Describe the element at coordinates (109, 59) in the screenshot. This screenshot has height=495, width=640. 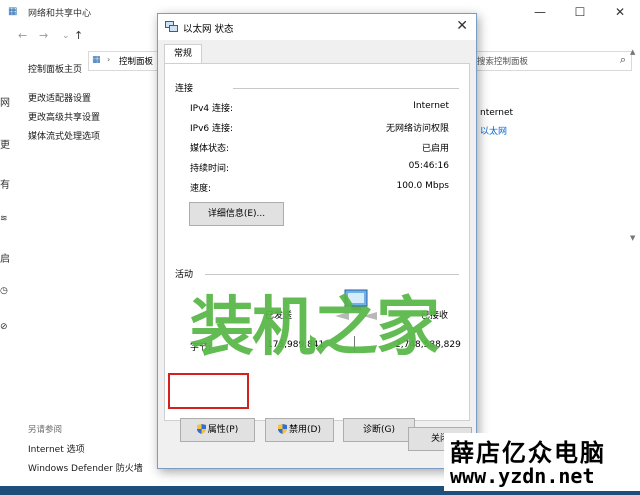
I see `breadcrumb-chevron-icon: ›` at that location.